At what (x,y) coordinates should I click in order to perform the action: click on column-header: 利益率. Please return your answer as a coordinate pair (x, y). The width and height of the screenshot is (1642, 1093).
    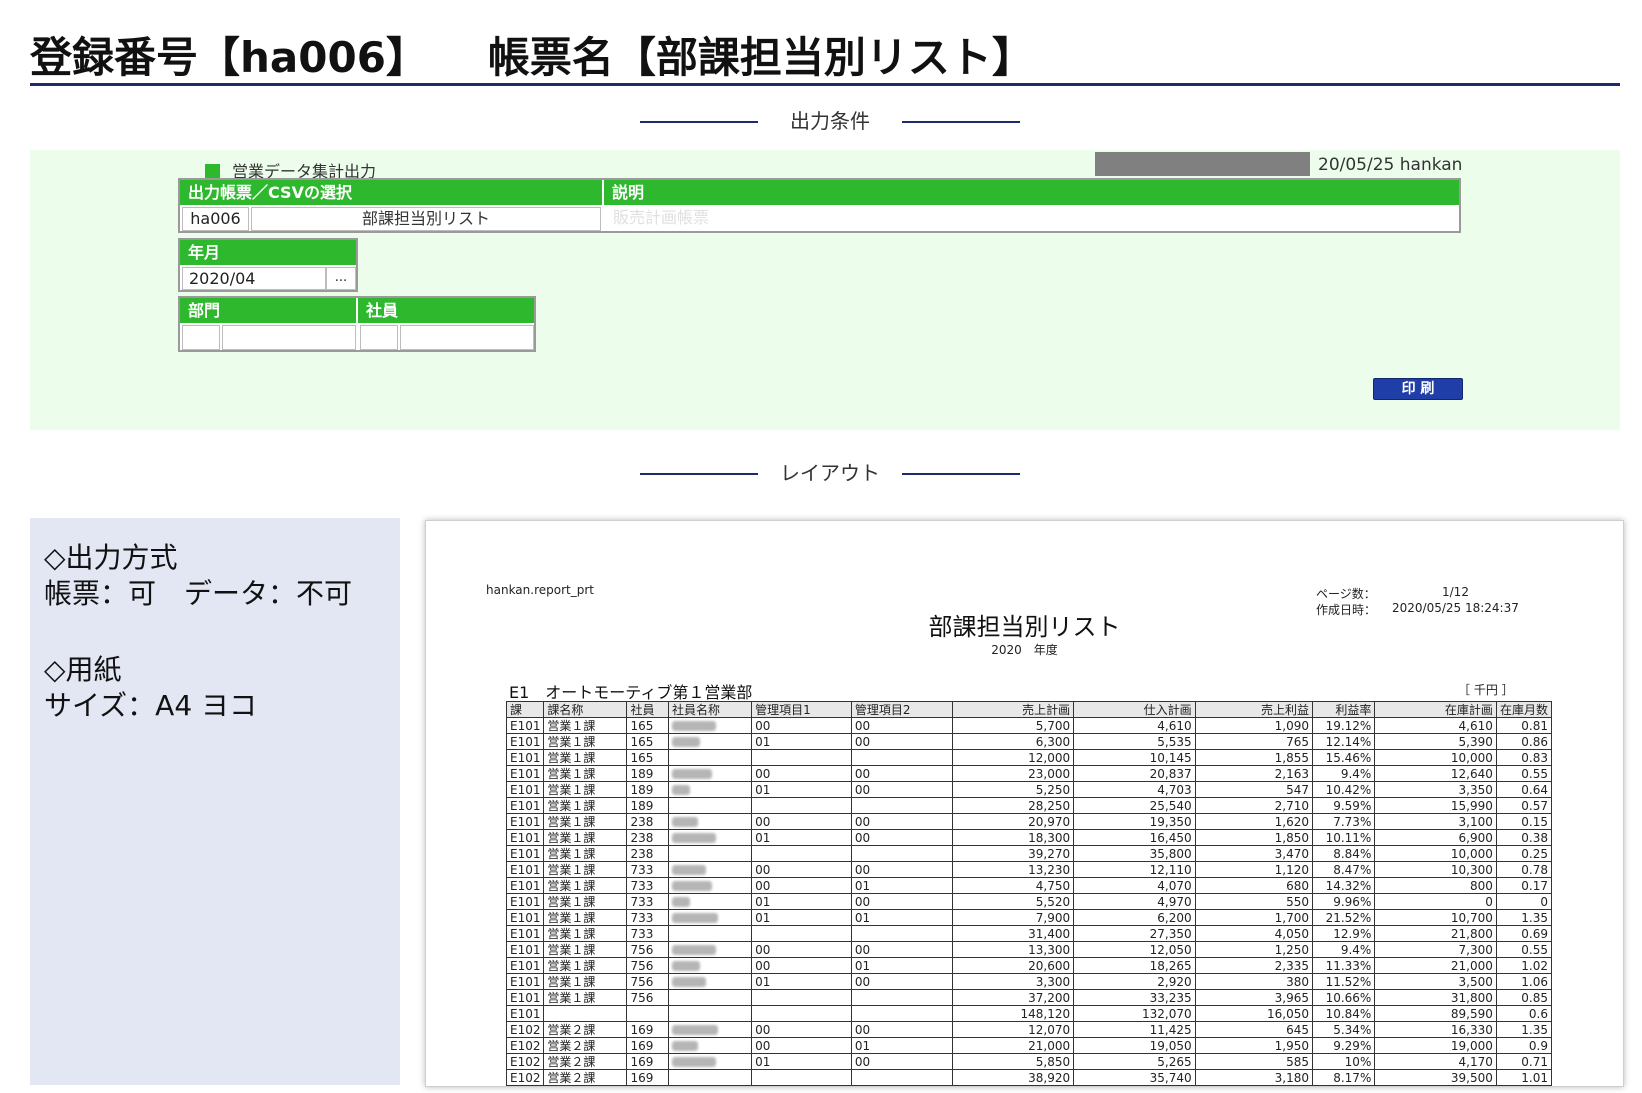
    Looking at the image, I should click on (1344, 709).